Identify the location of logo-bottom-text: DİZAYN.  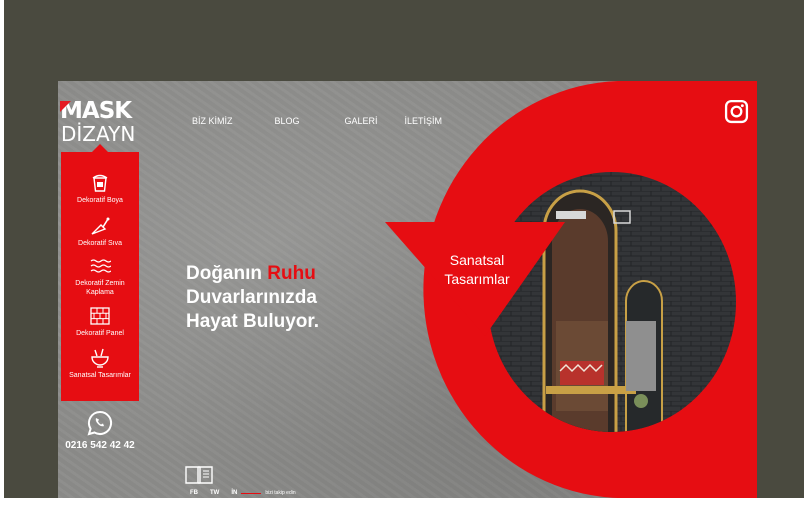
(98, 134).